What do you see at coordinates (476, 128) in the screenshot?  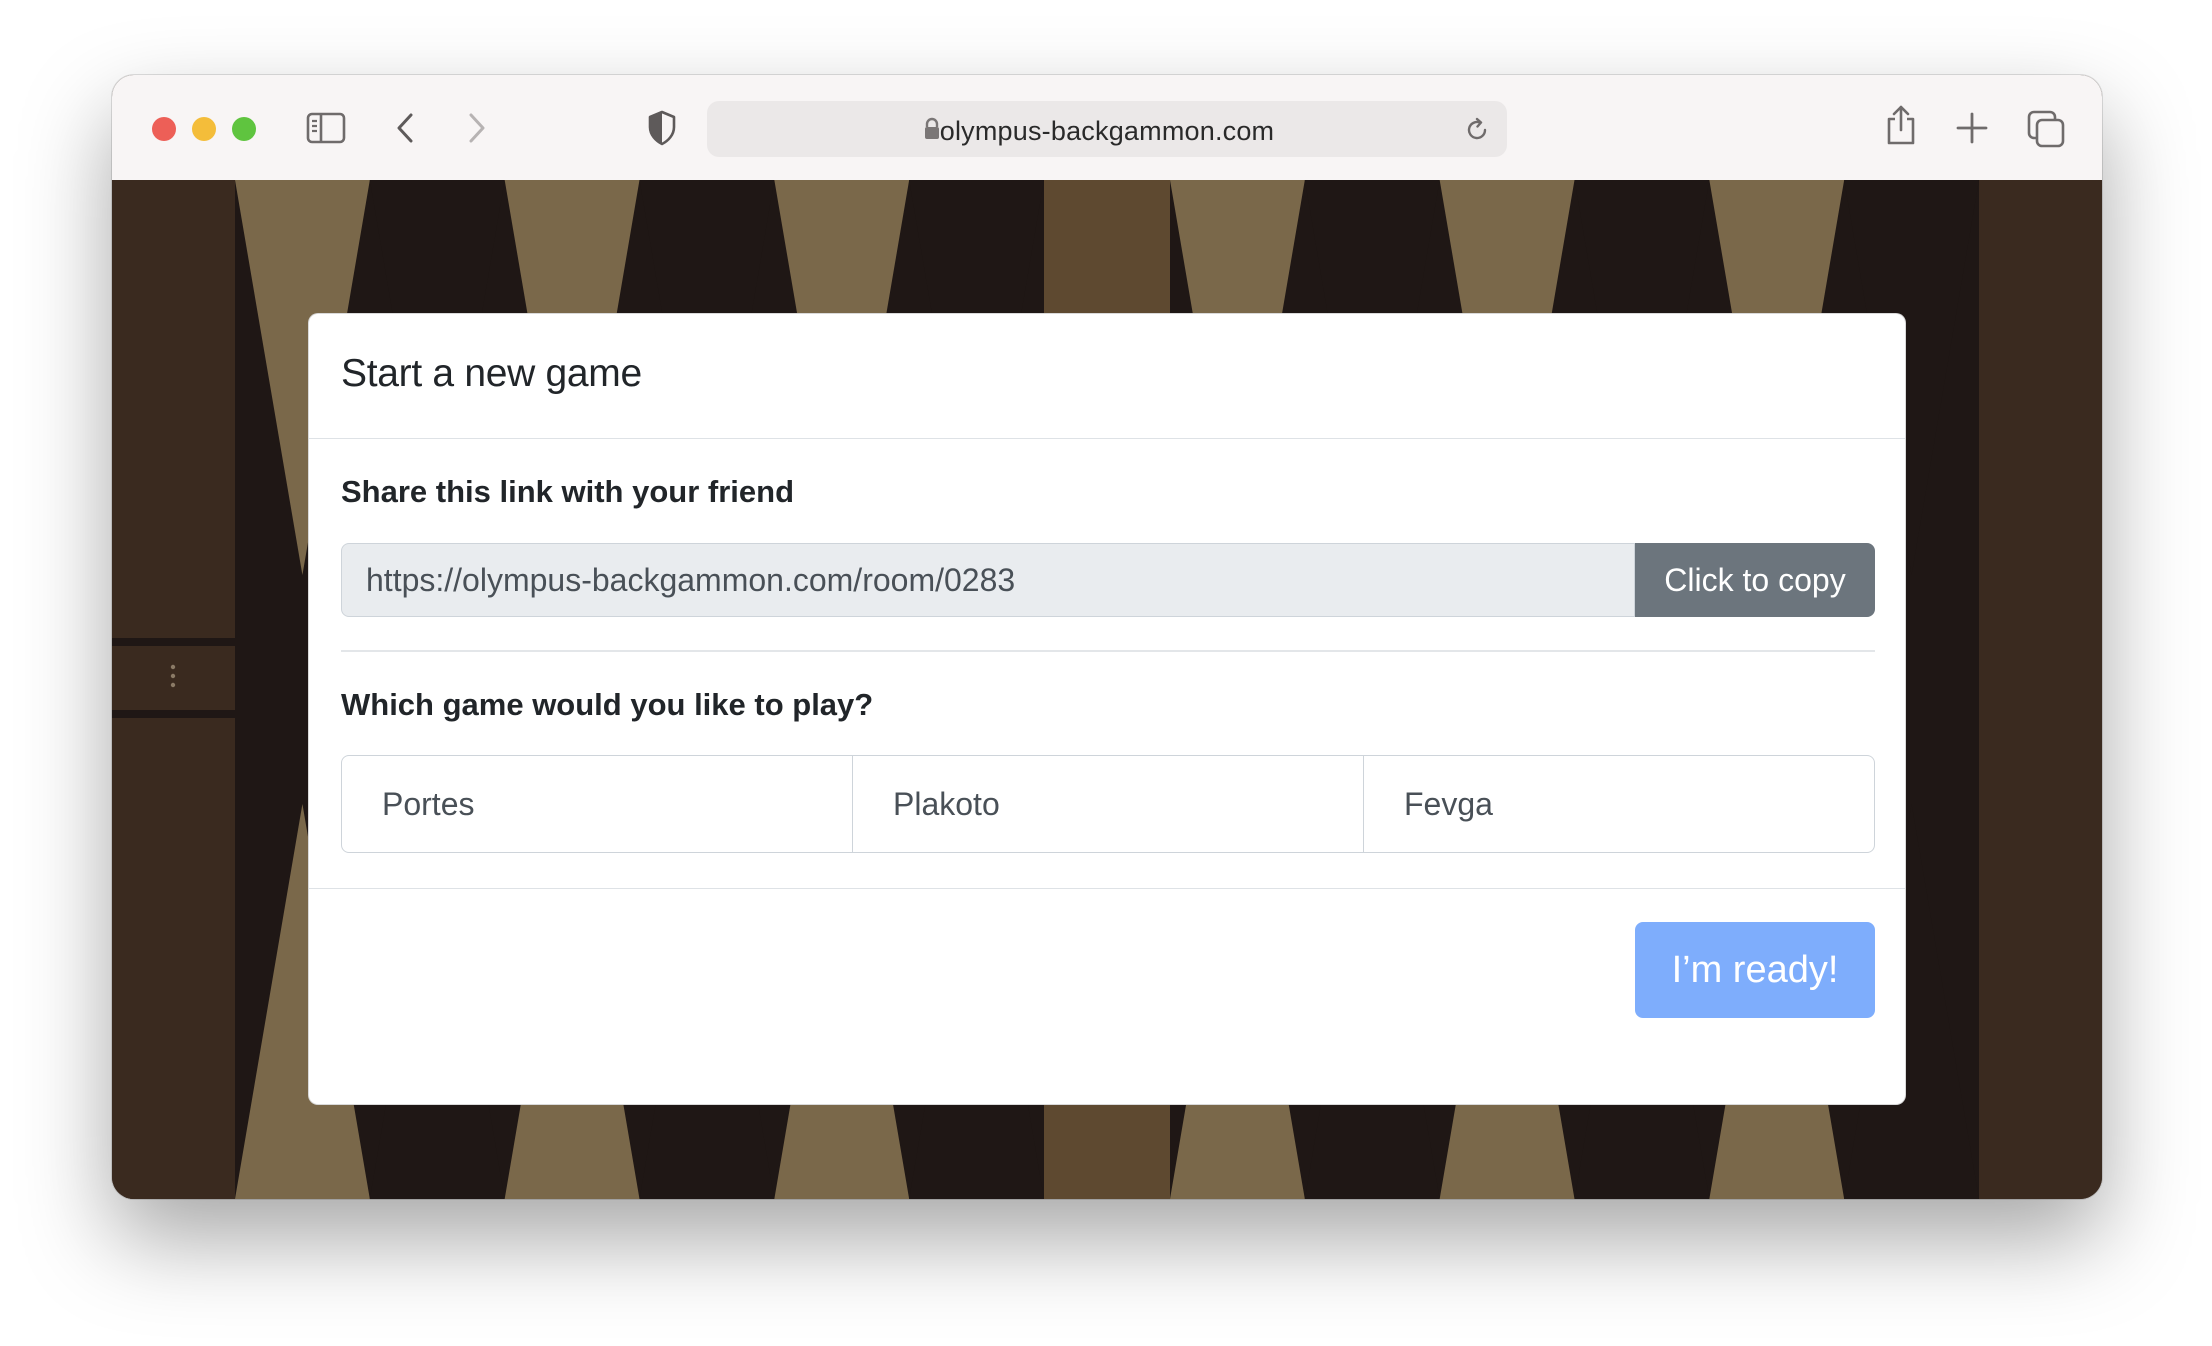 I see `forward-icon` at bounding box center [476, 128].